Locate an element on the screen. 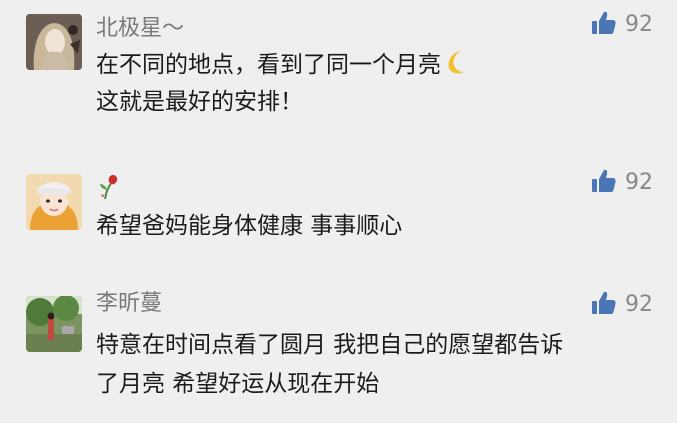 This screenshot has width=677, height=423. username is located at coordinates (109, 190).